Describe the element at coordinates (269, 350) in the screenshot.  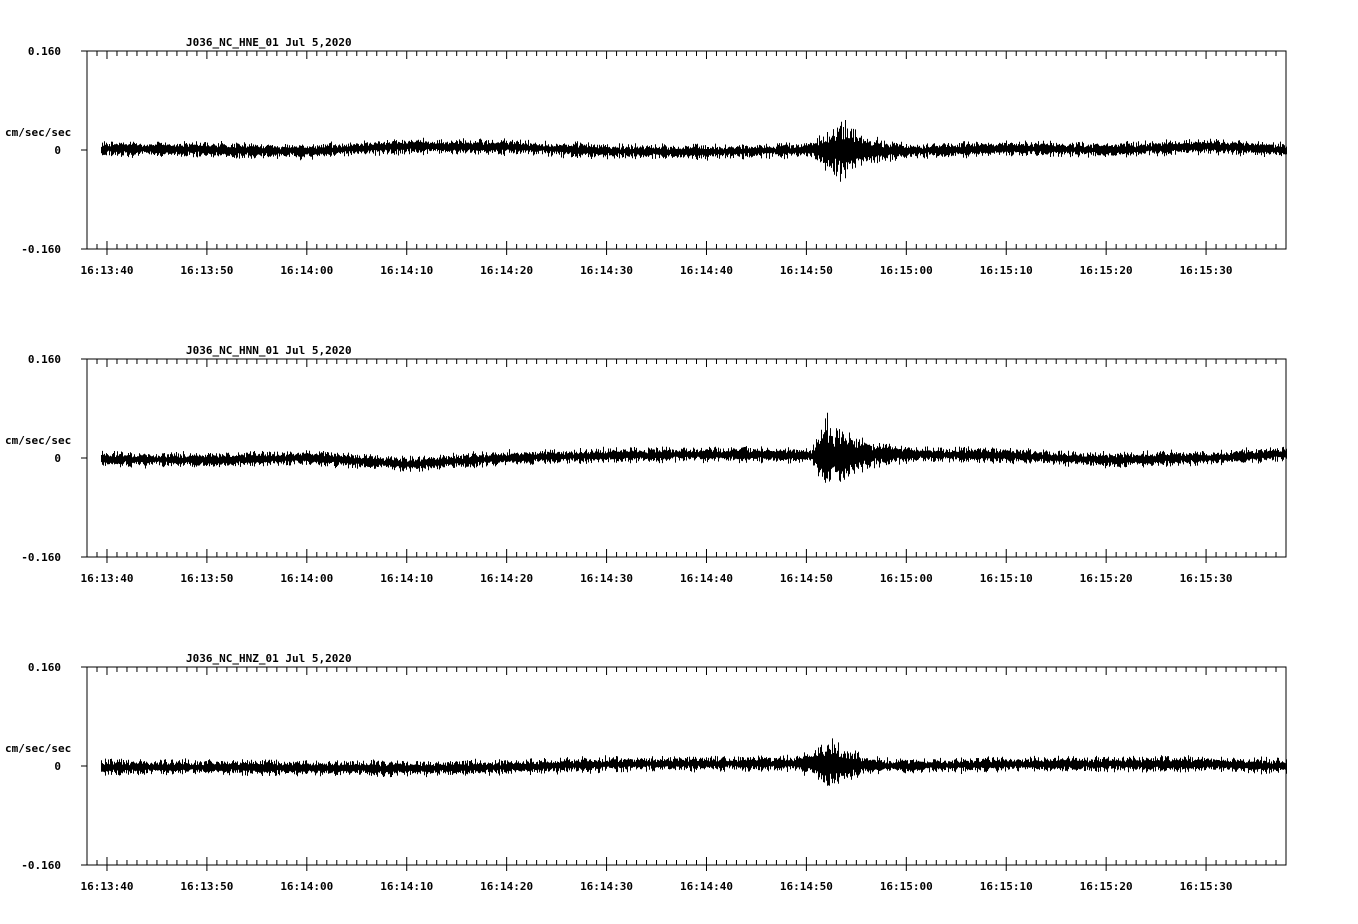
I see `panel-title: J036_NC_HNN_01 Jul 5,2020` at that location.